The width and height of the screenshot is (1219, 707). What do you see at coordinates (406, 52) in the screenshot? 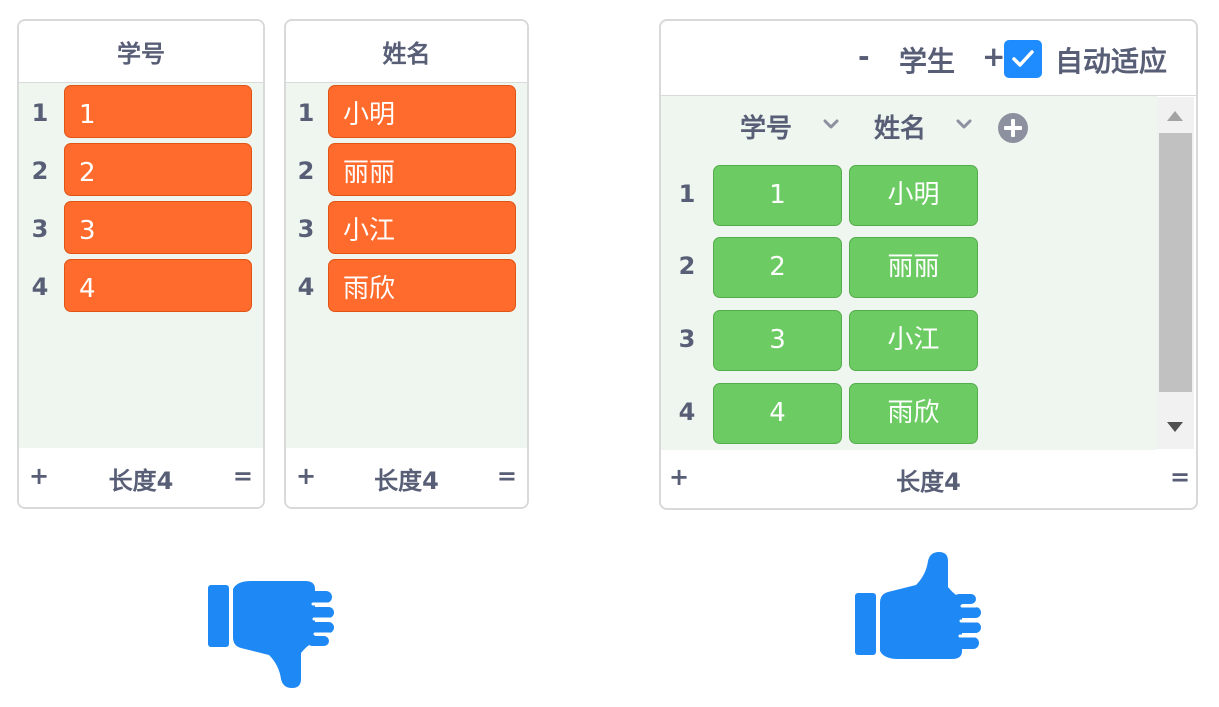
I see `list-header: 姓名` at bounding box center [406, 52].